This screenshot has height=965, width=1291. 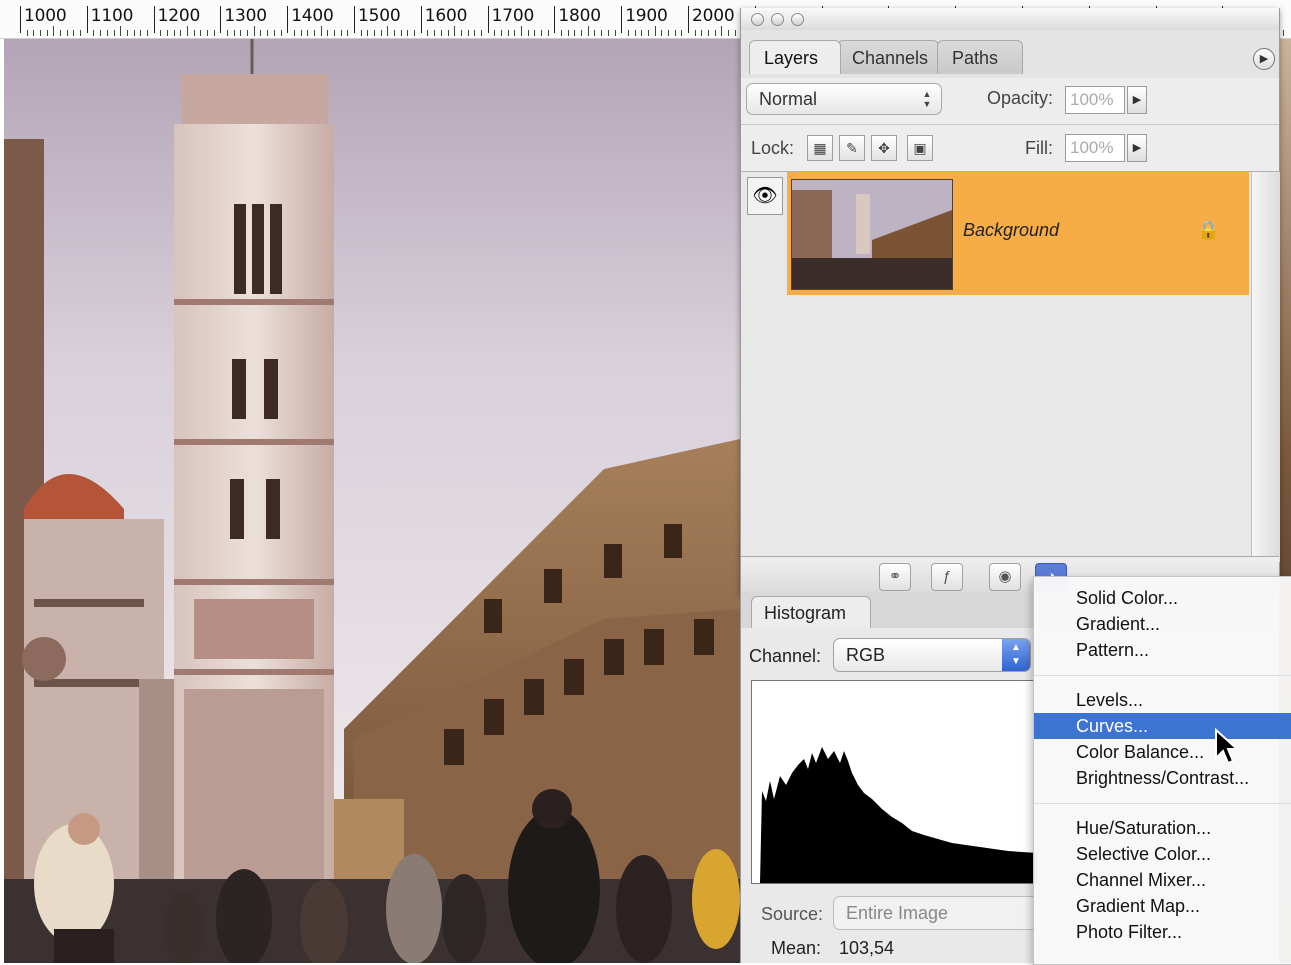 I want to click on histogram-shape, so click(x=898, y=815).